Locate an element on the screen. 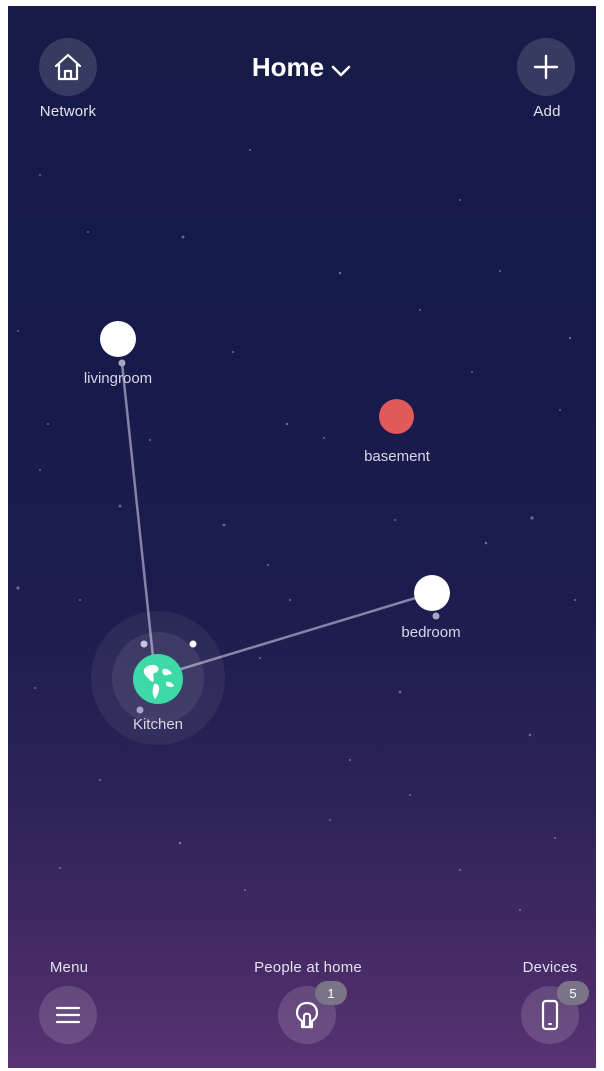 The width and height of the screenshot is (604, 1071). livingroom-connector-dot is located at coordinates (122, 363).